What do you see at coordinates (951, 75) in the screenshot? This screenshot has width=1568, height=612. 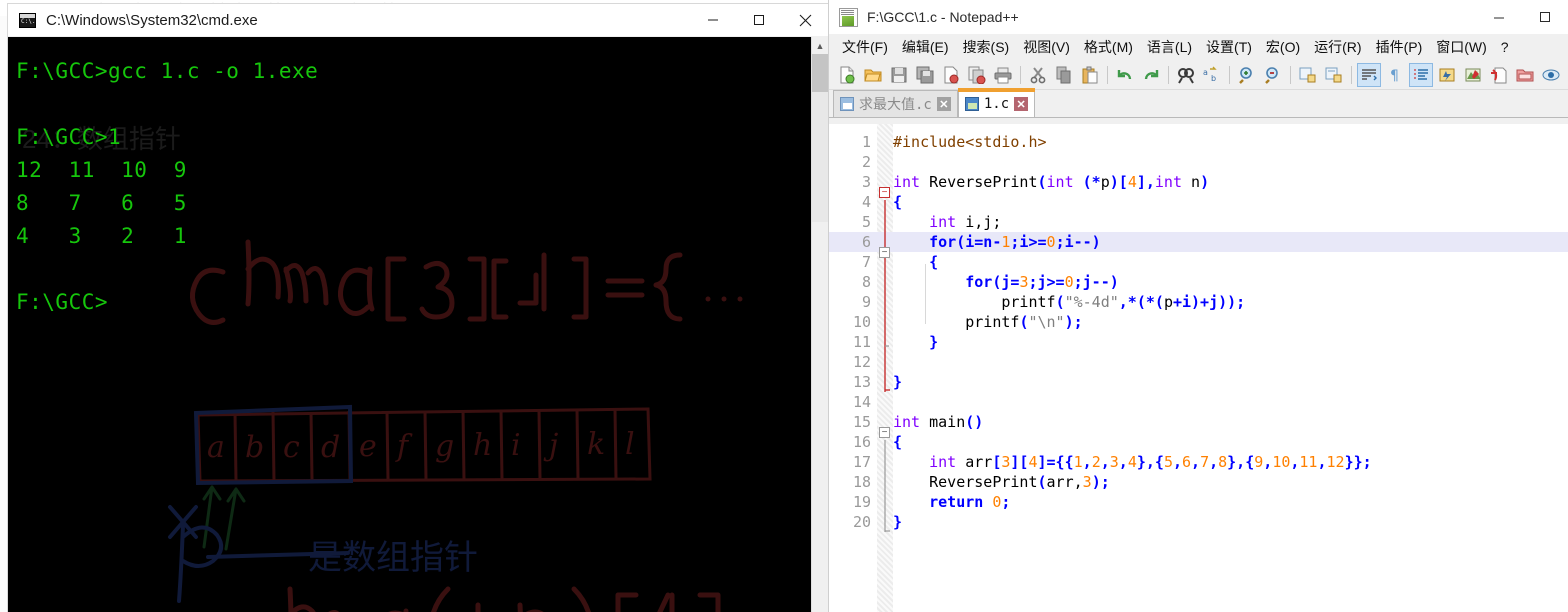 I see `close-file-icon` at bounding box center [951, 75].